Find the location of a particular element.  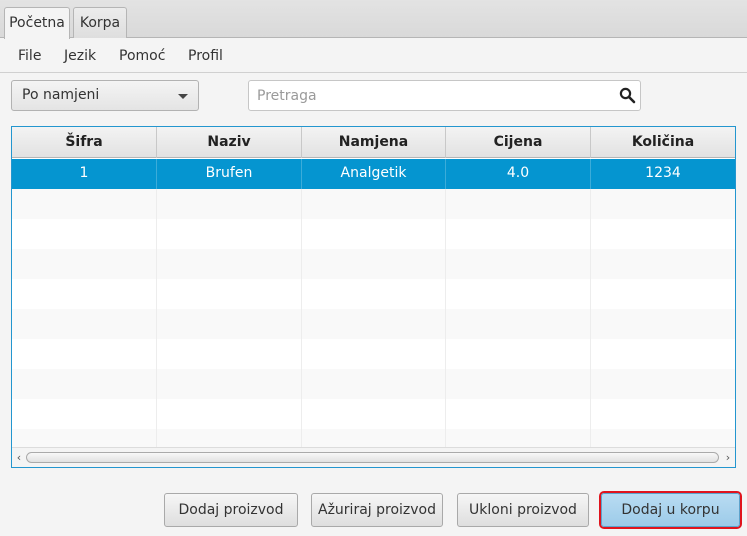

scrollbar-thumb is located at coordinates (372, 457).